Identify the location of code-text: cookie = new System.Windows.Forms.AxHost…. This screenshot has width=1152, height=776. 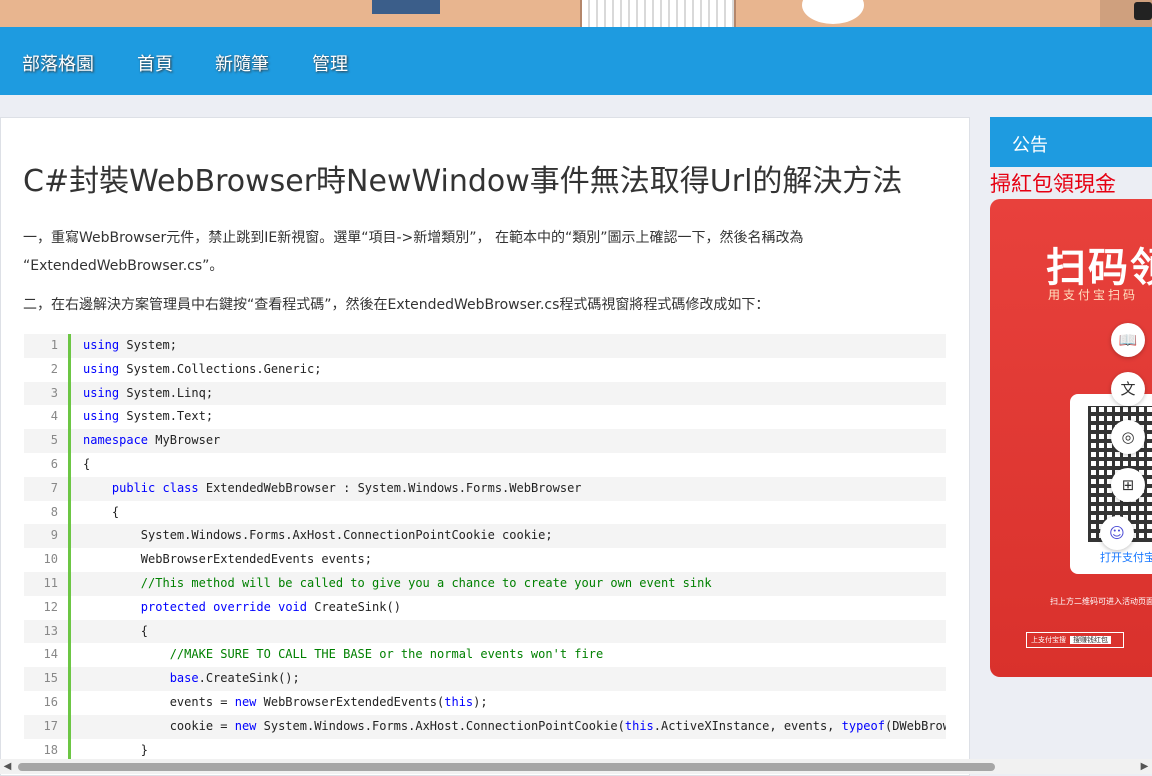
(514, 725).